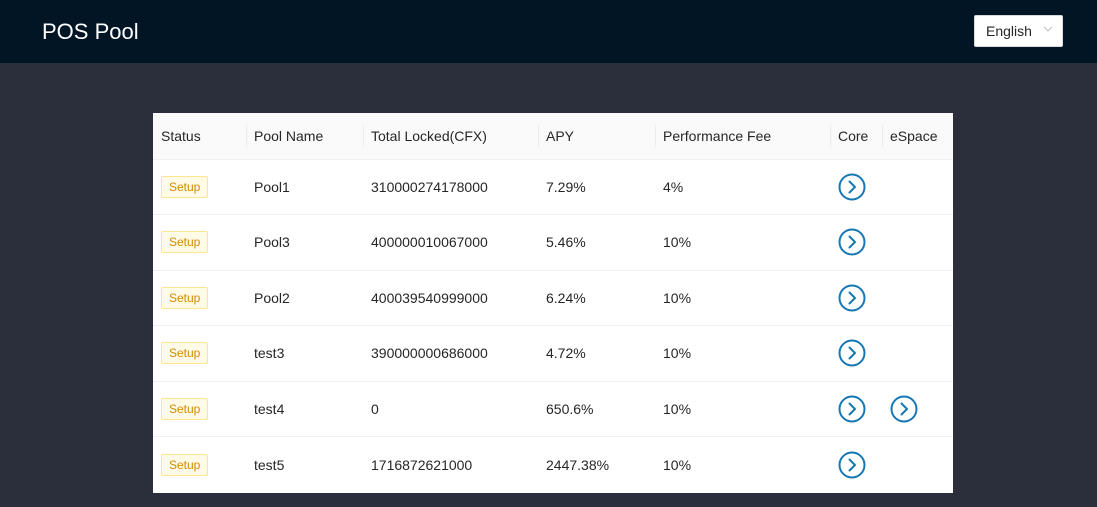  I want to click on table-row: Setup test3 390000000686000 4.72% 10%, so click(553, 353).